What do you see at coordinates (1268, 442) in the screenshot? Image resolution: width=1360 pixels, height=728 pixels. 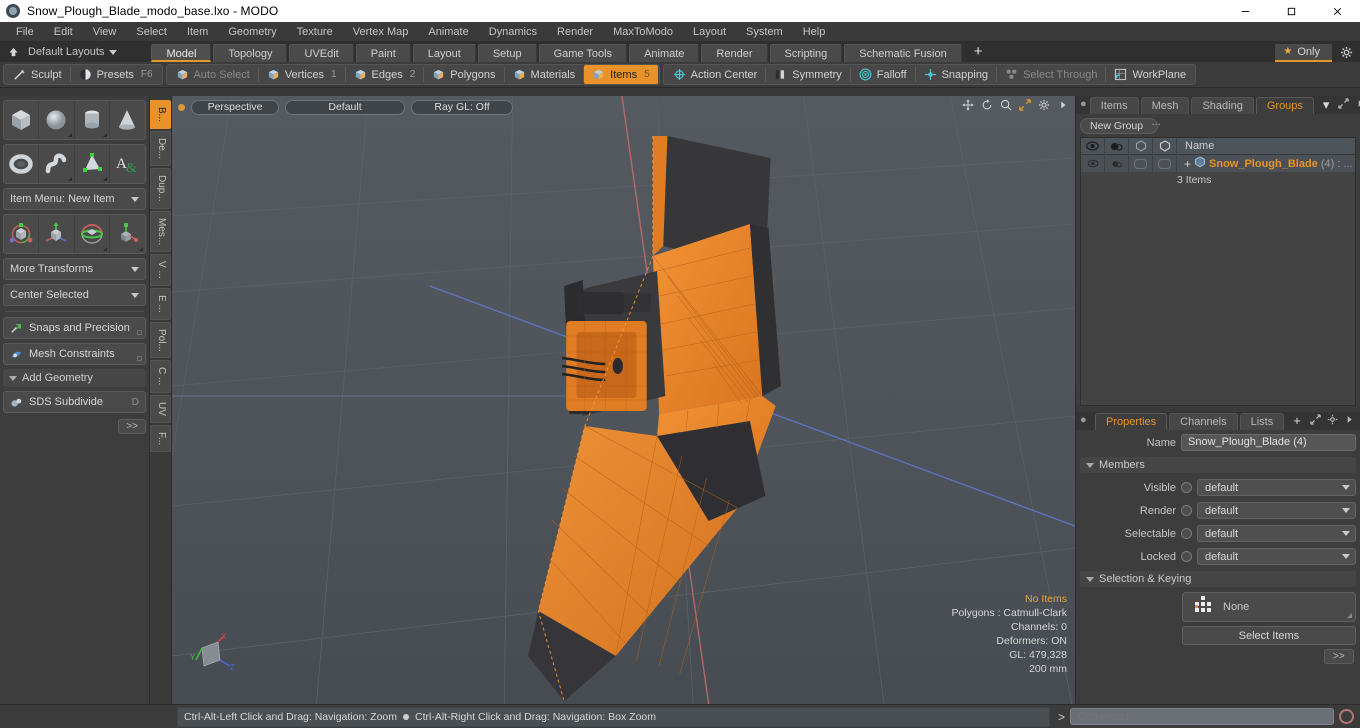 I see `name-input: Snow_Plough_Blade (4)` at bounding box center [1268, 442].